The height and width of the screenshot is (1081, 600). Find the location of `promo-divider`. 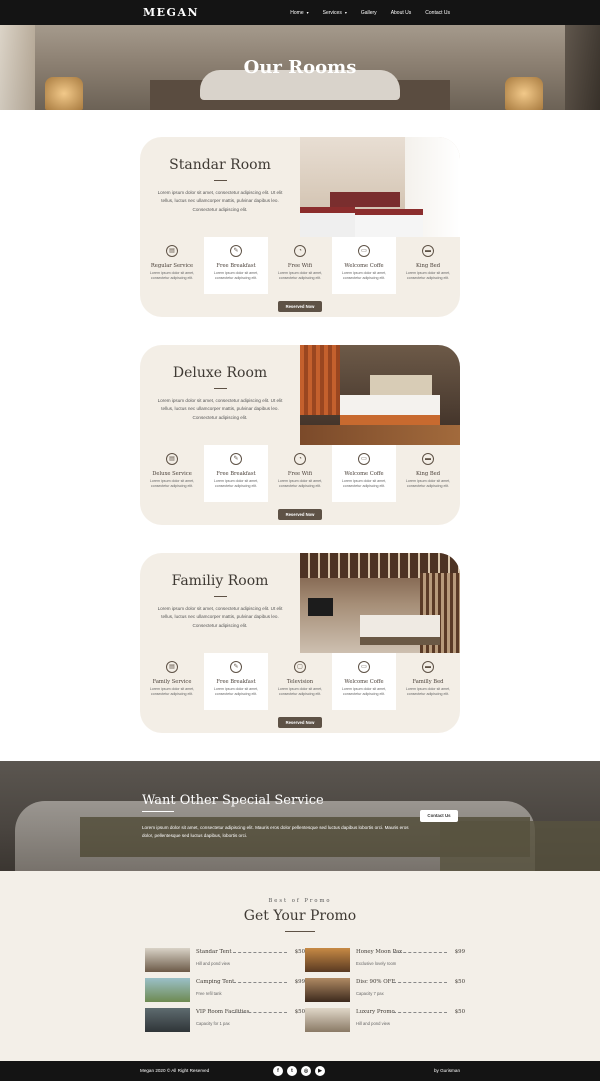

promo-divider is located at coordinates (300, 931).